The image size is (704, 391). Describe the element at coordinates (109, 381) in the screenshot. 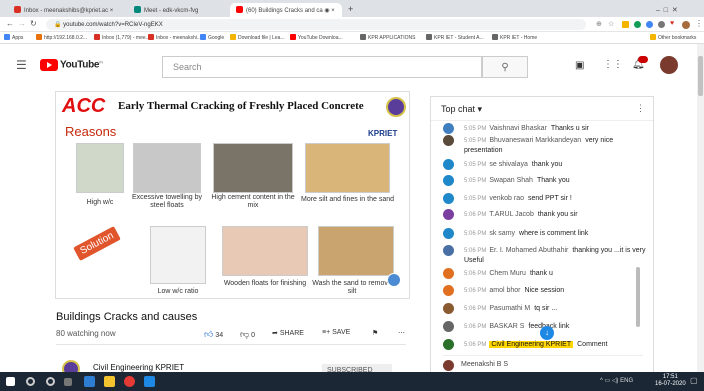

I see `file-explorer-icon` at that location.